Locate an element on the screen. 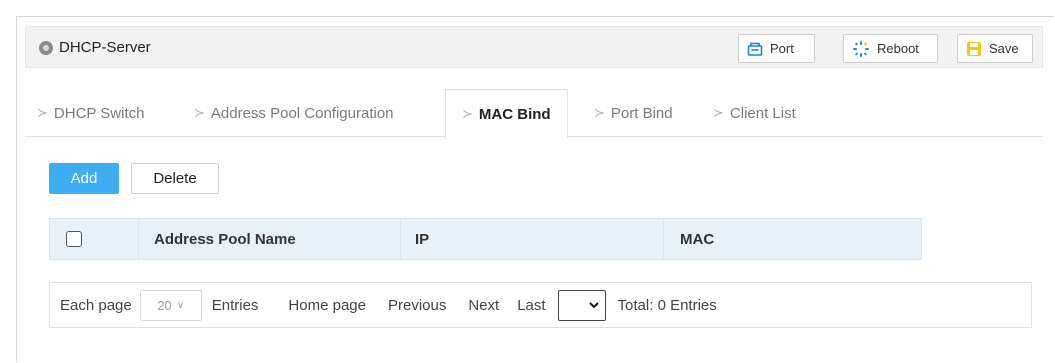 The height and width of the screenshot is (363, 1055). reboot-button: Reboot is located at coordinates (890, 48).